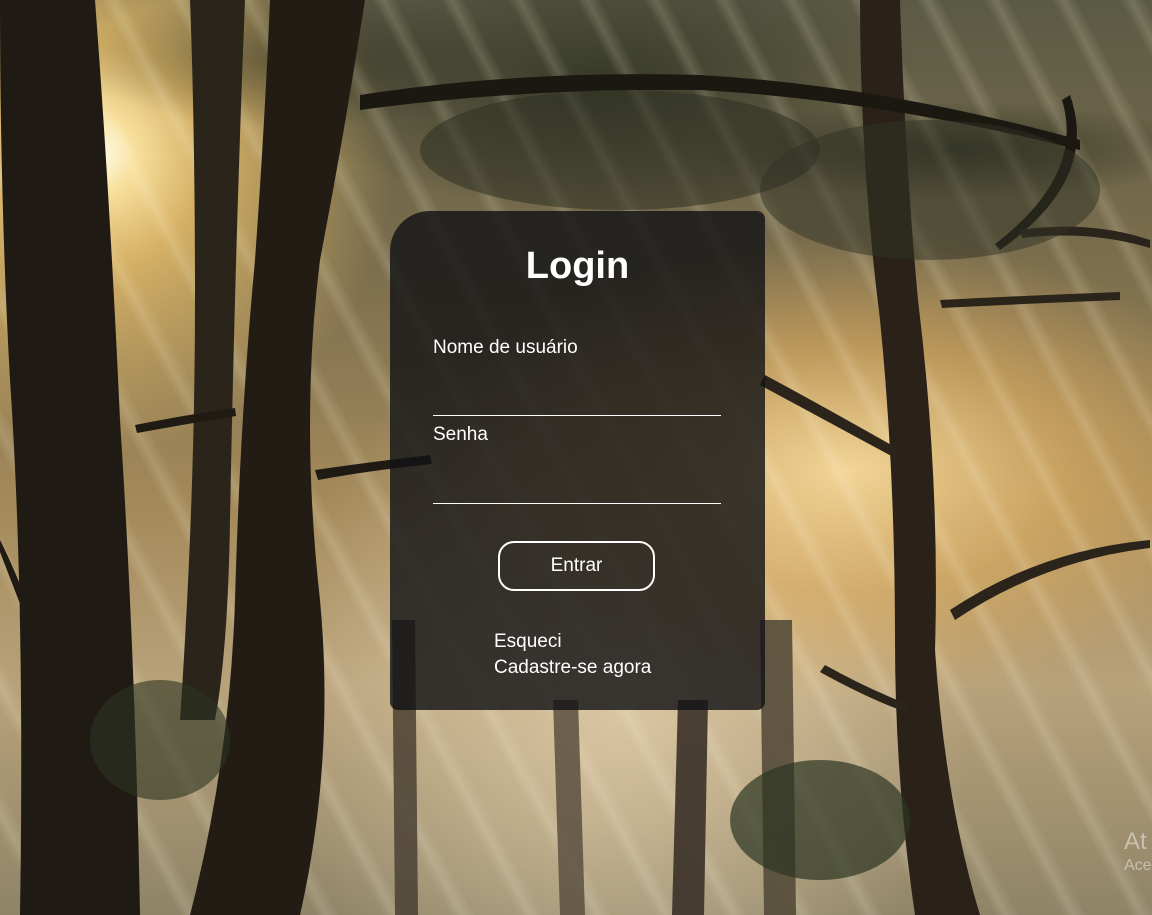  Describe the element at coordinates (505, 347) in the screenshot. I see `username-label: Nome de usuário` at that location.